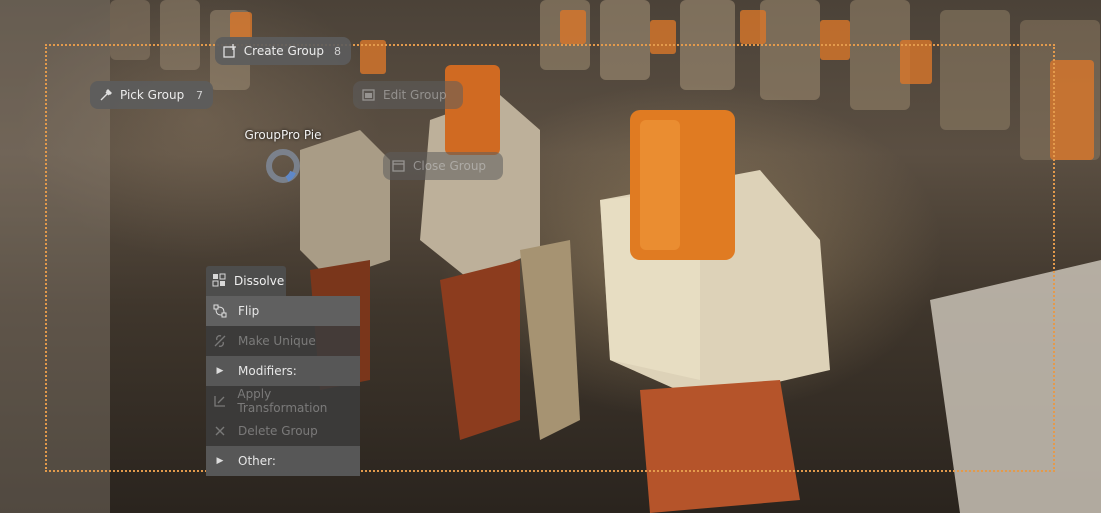 The width and height of the screenshot is (1101, 513). I want to click on create-group-shortcut: 8, so click(337, 51).